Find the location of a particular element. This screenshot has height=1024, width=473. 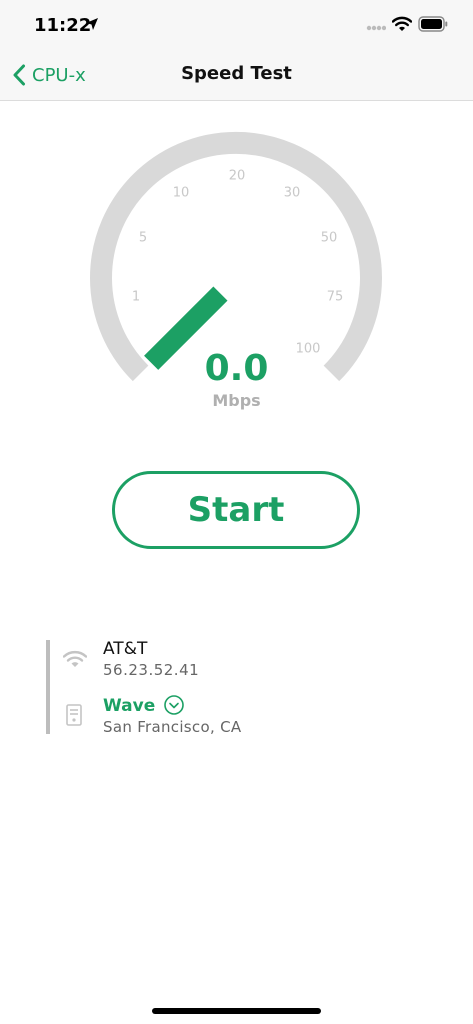

isp-ip-address: 56.23.52.41 is located at coordinates (151, 670).